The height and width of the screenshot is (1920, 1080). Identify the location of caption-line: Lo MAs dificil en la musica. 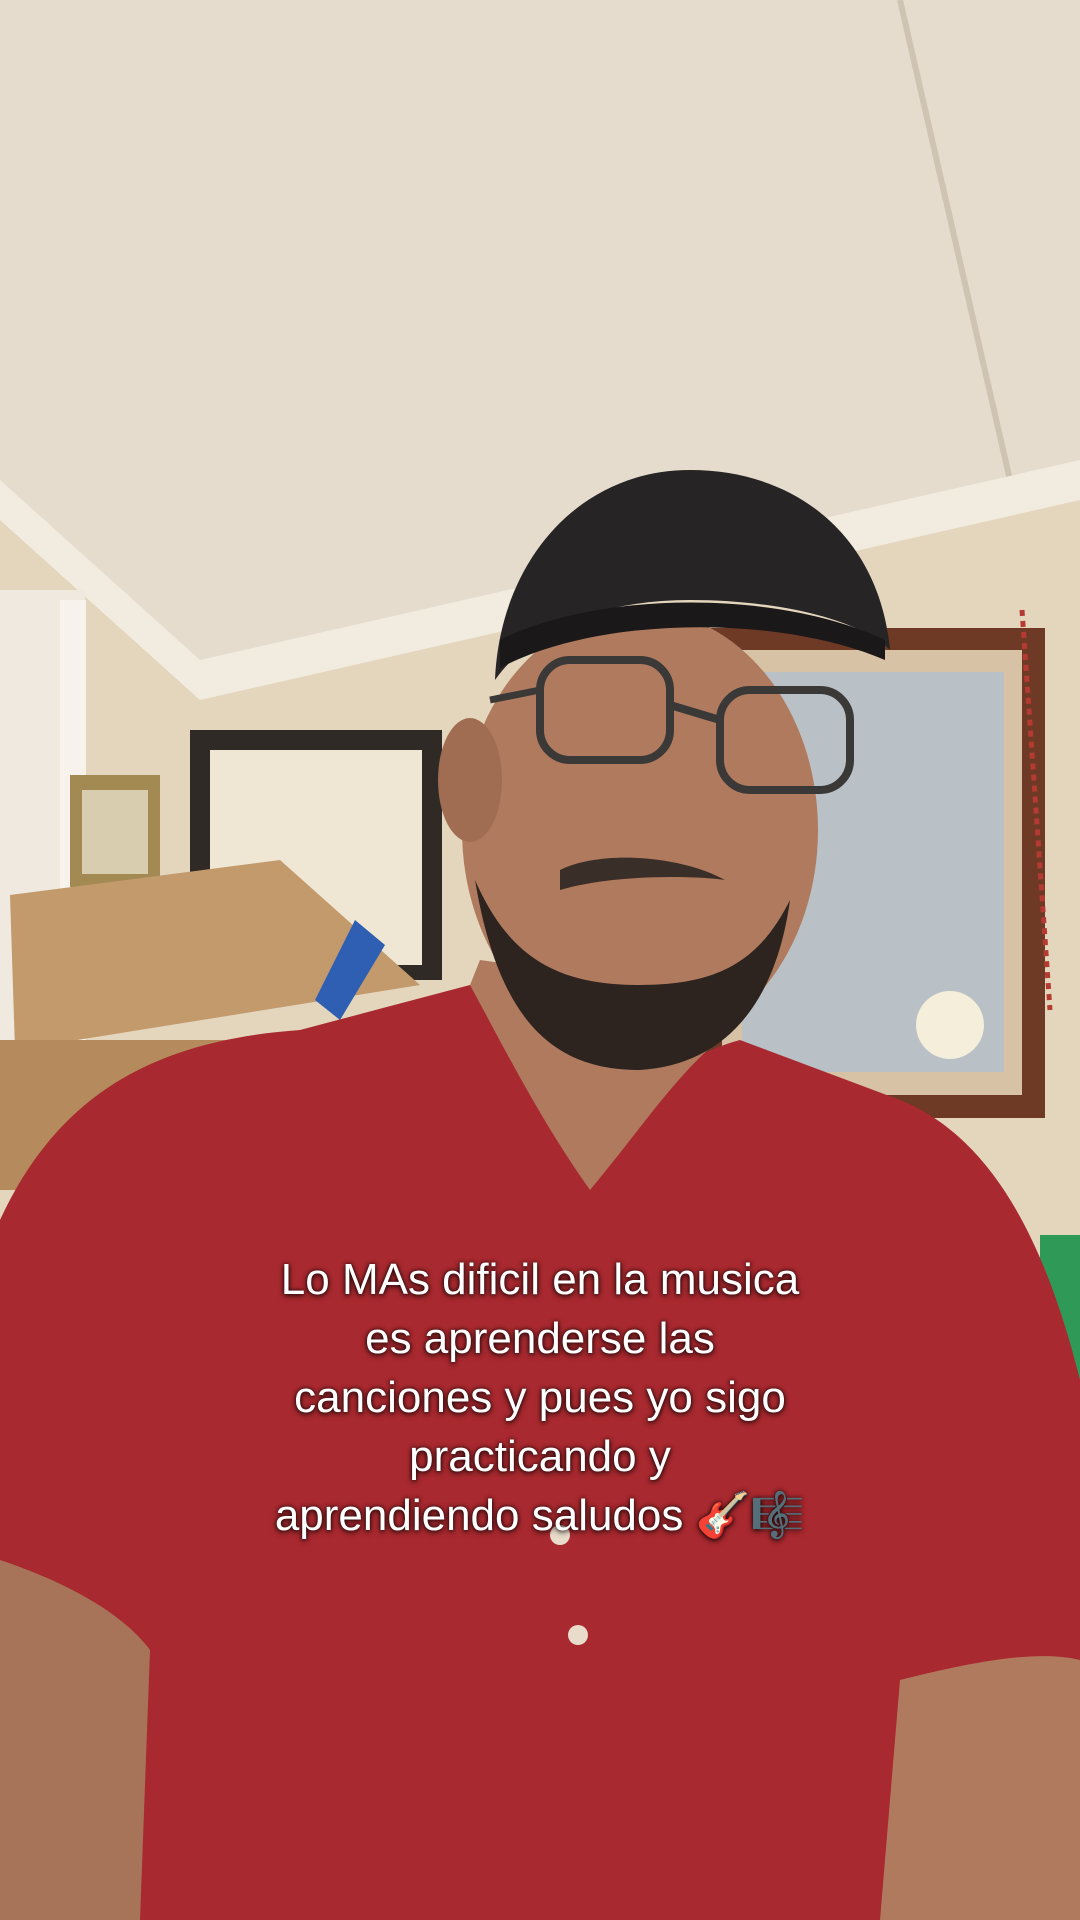
(540, 1279).